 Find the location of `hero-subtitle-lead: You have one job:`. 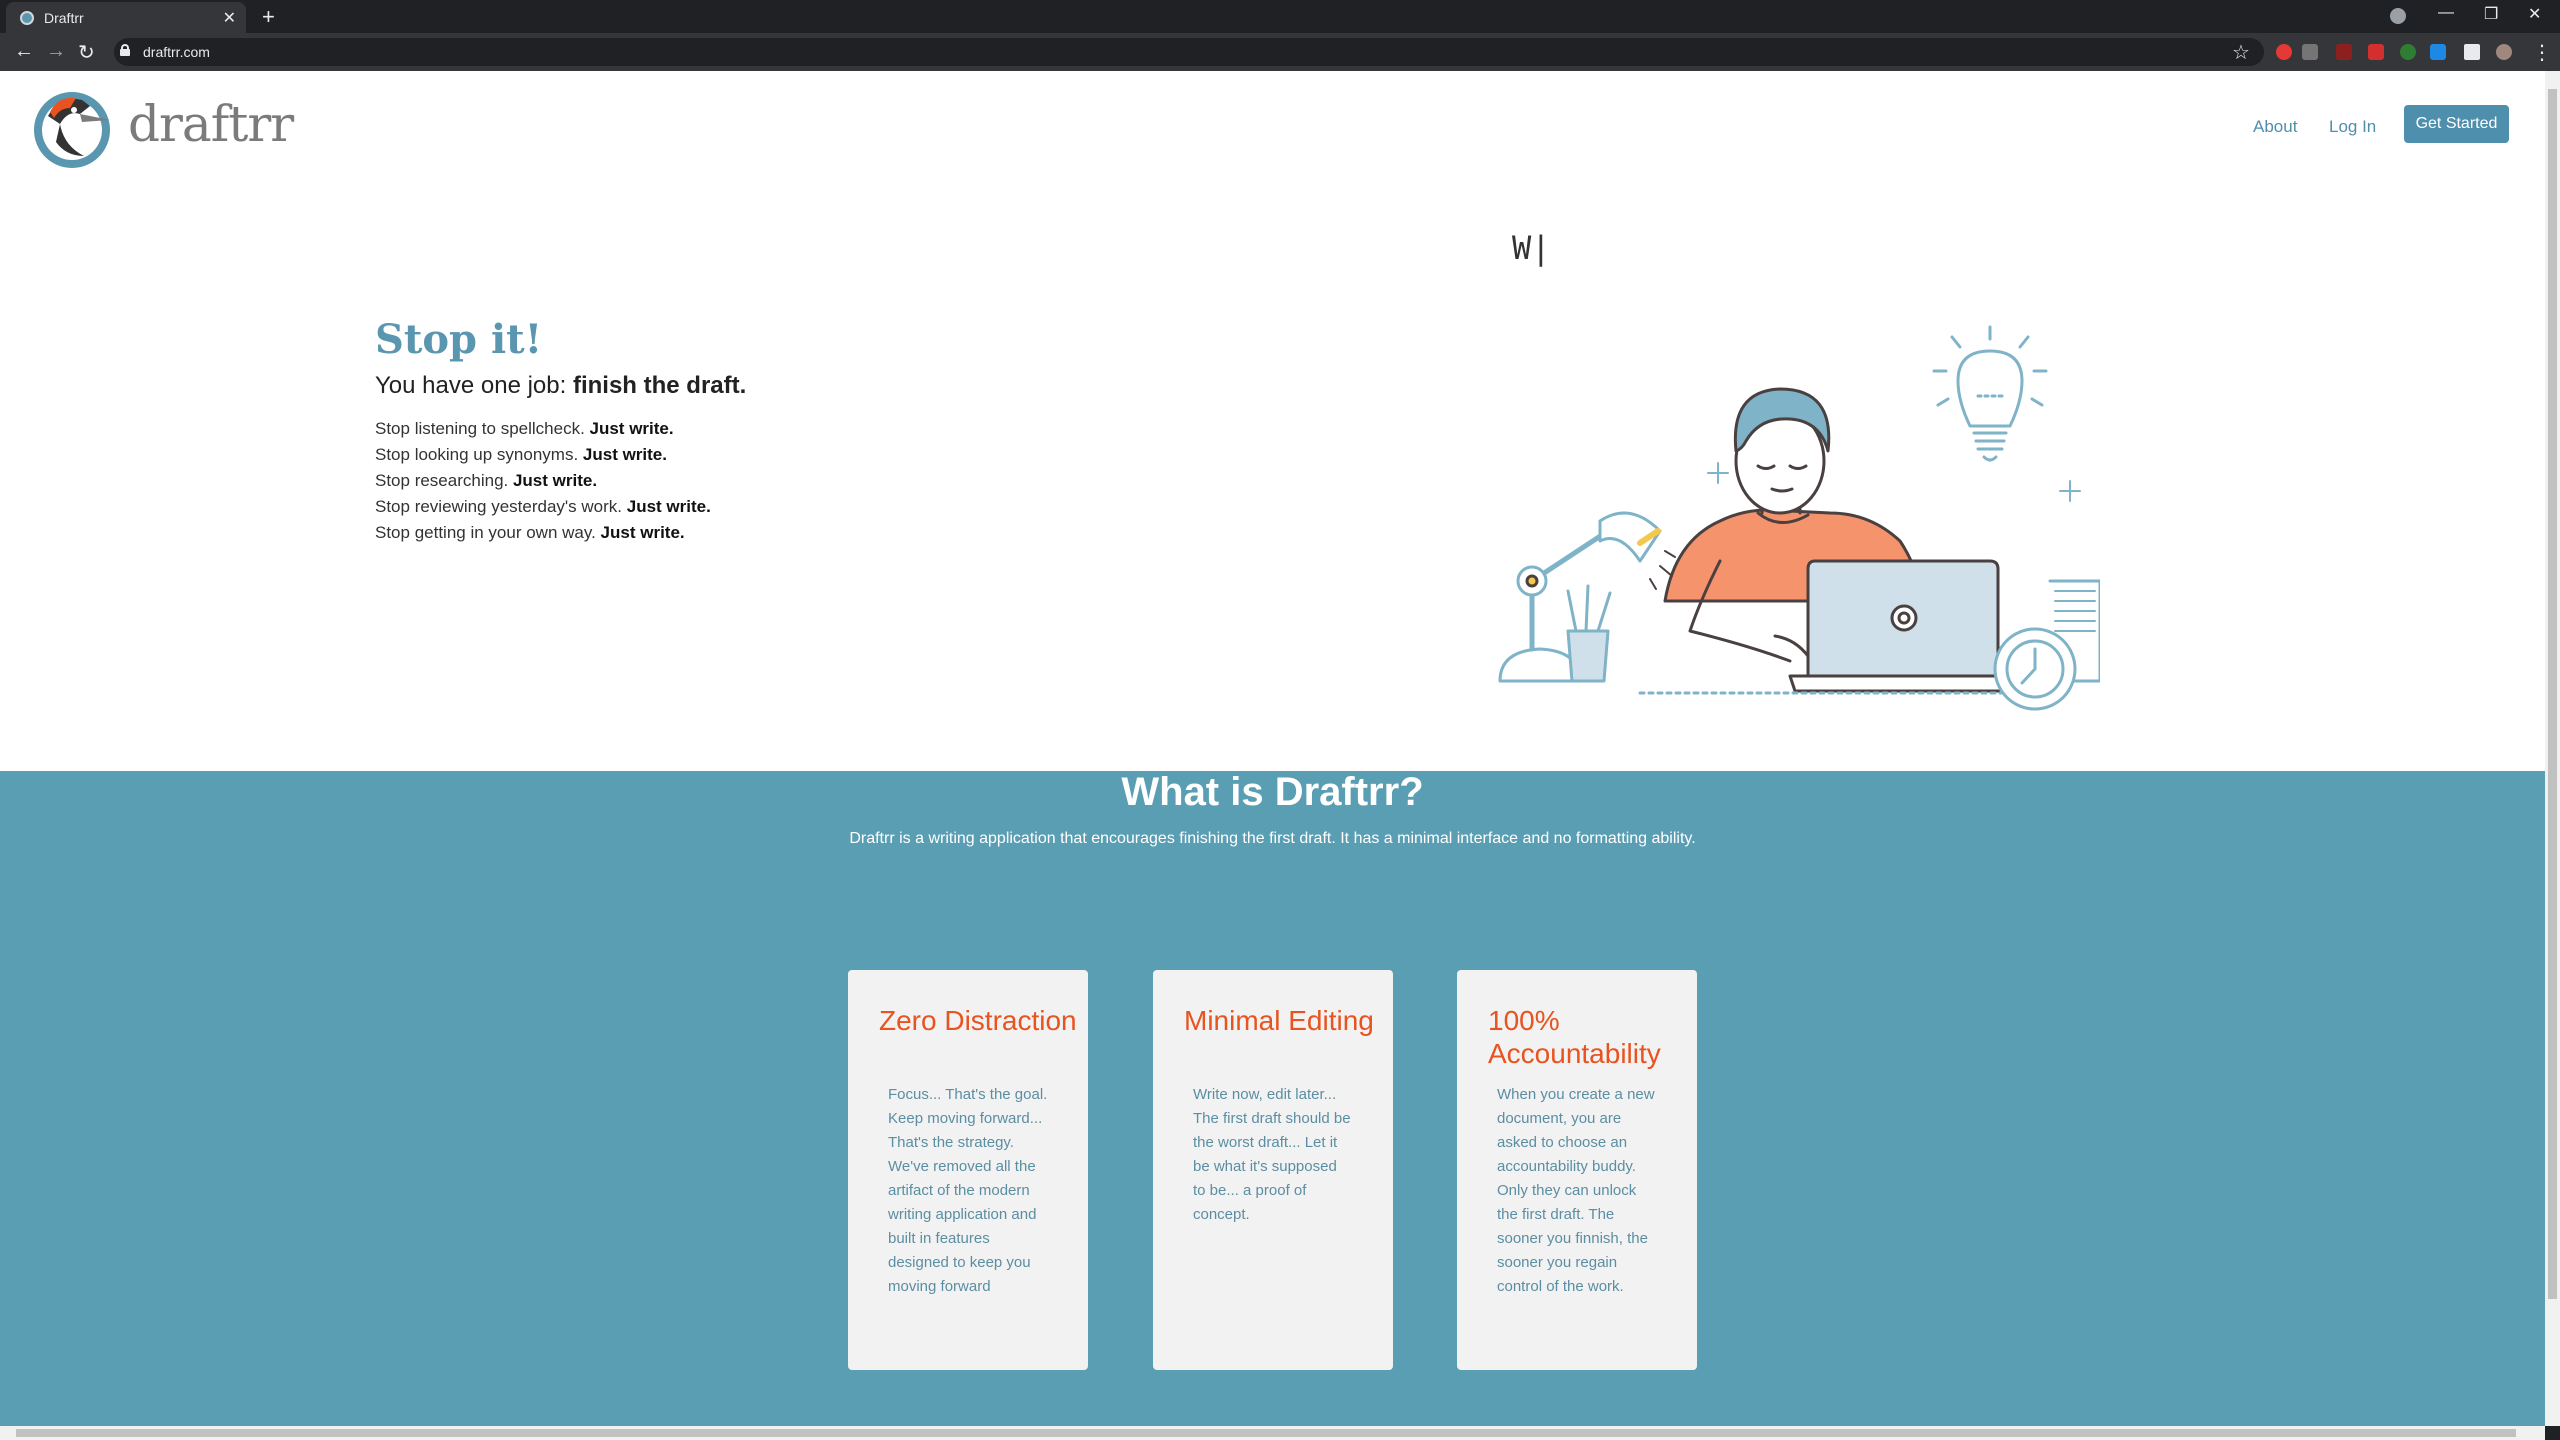

hero-subtitle-lead: You have one job: is located at coordinates (474, 385).